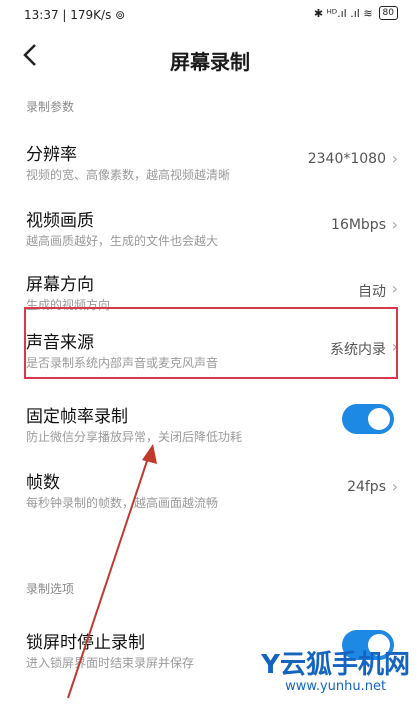  Describe the element at coordinates (335, 665) in the screenshot. I see `watermark-logo: Y云狐手机网` at that location.